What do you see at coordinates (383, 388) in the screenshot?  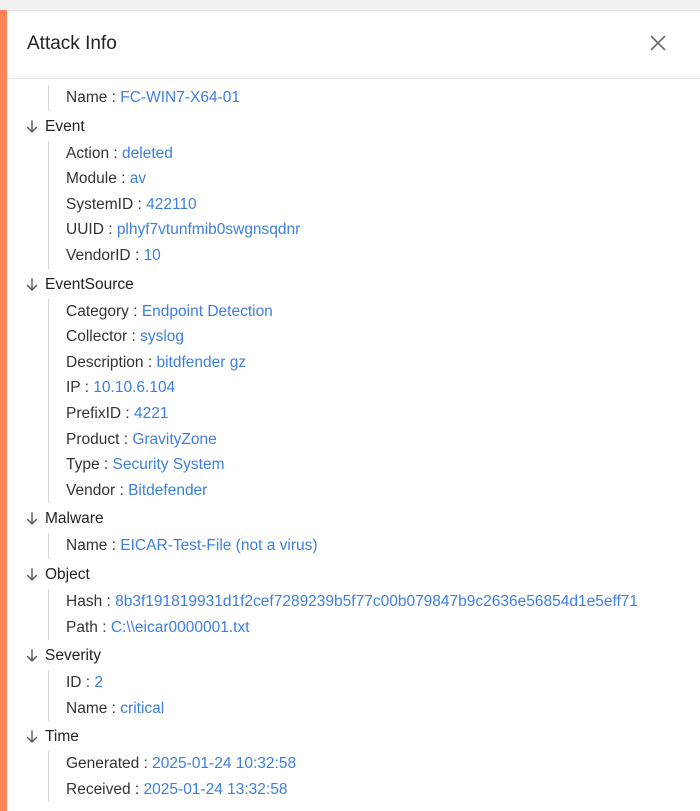 I see `field-row: IP : 10.10.6.104` at bounding box center [383, 388].